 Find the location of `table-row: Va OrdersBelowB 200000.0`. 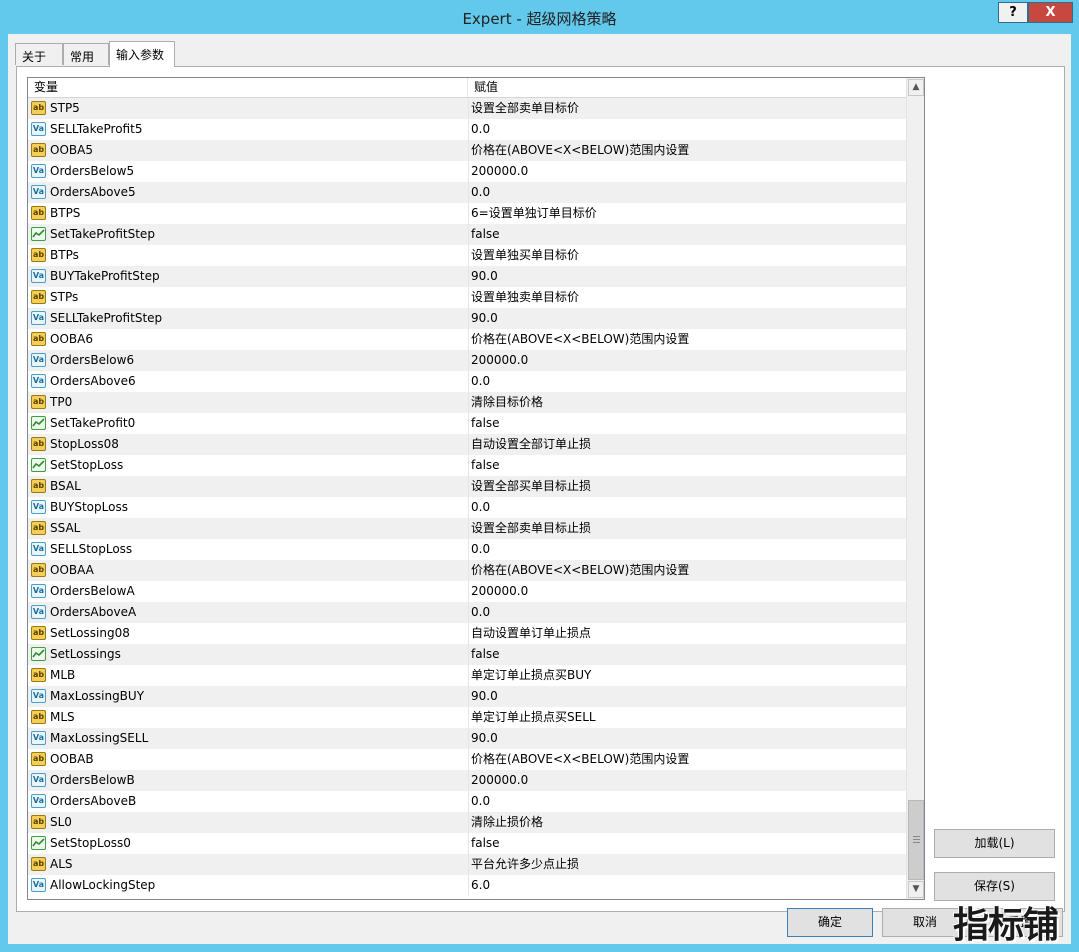

table-row: Va OrdersBelowB 200000.0 is located at coordinates (467, 780).